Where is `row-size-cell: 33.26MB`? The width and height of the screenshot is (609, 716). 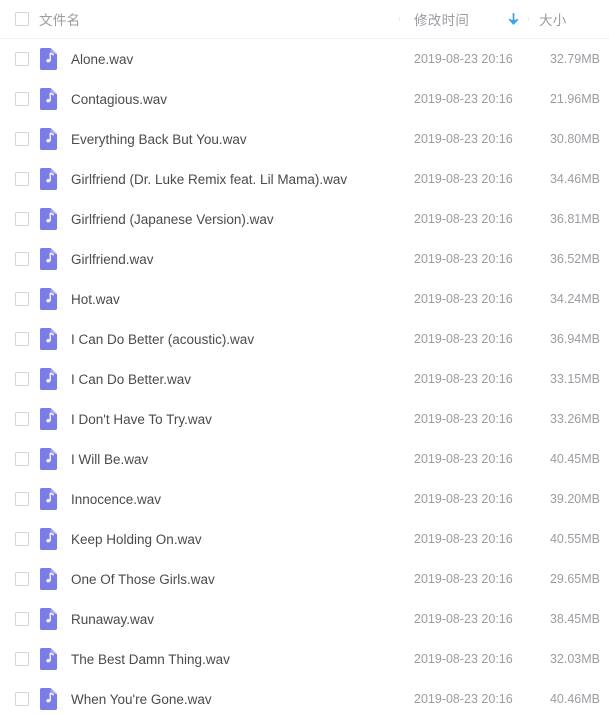 row-size-cell: 33.26MB is located at coordinates (568, 419).